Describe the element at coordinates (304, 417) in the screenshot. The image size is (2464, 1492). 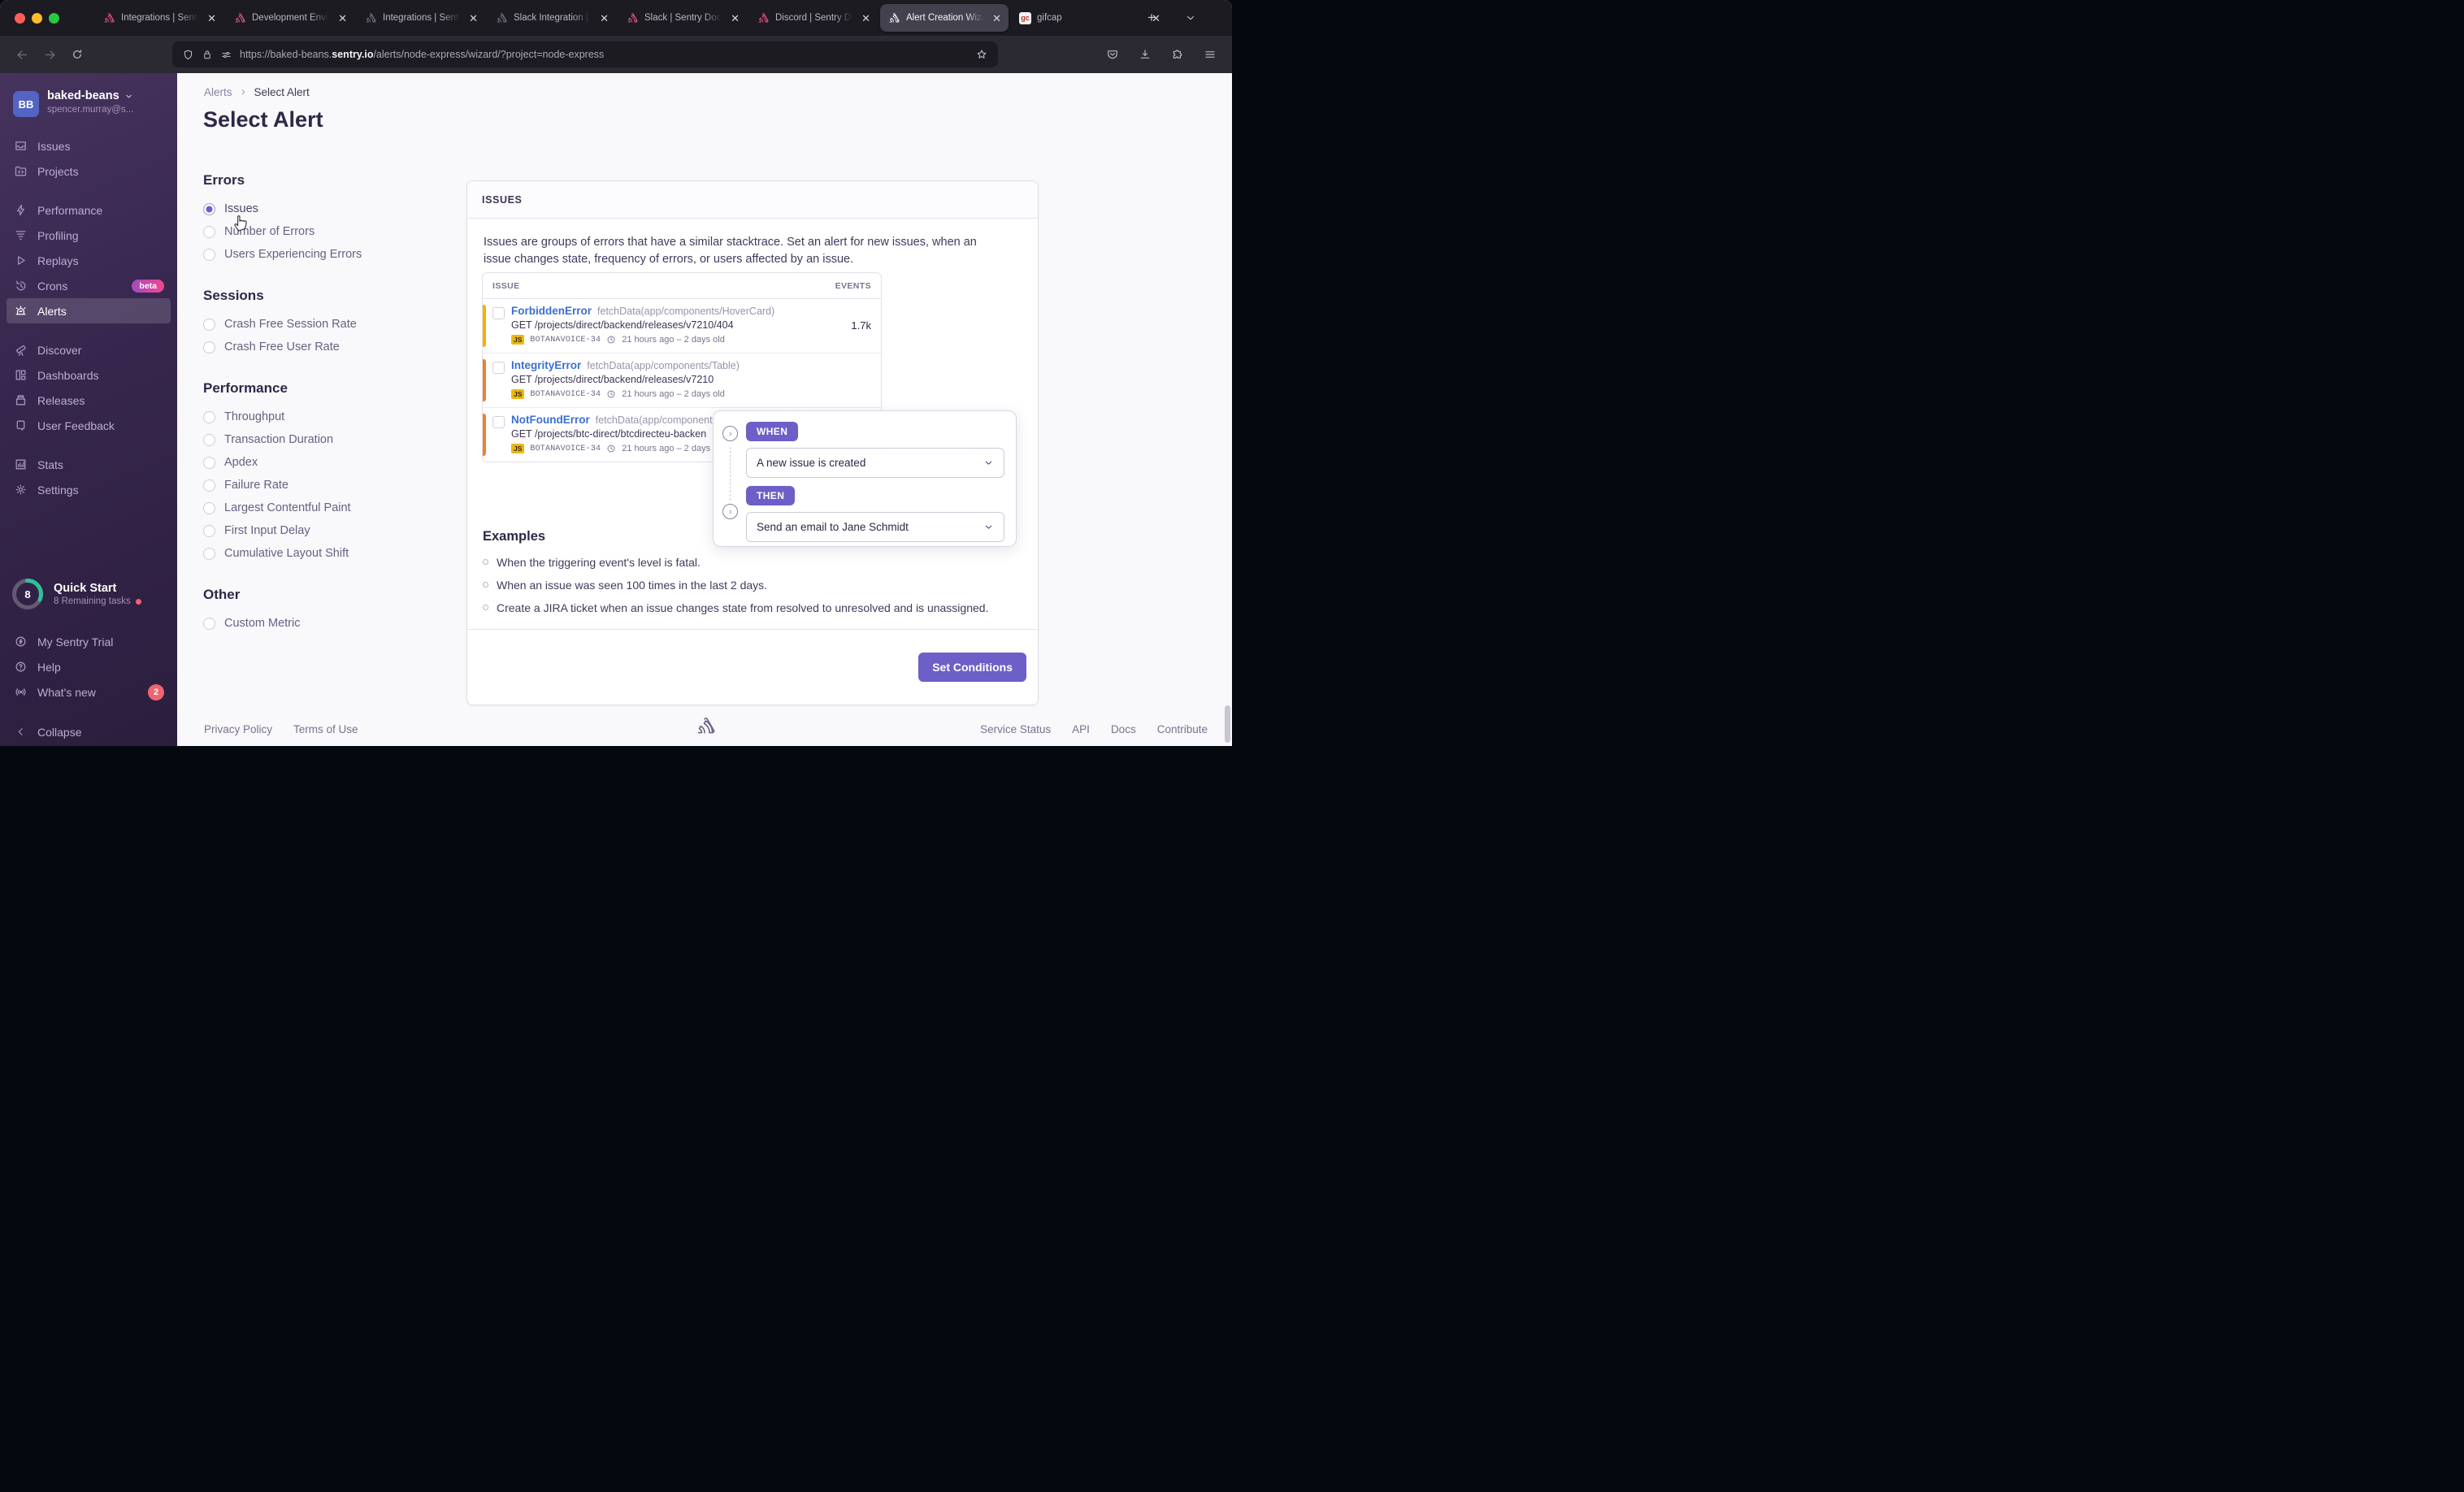
I see `radio-option-throughput: Throughput` at that location.